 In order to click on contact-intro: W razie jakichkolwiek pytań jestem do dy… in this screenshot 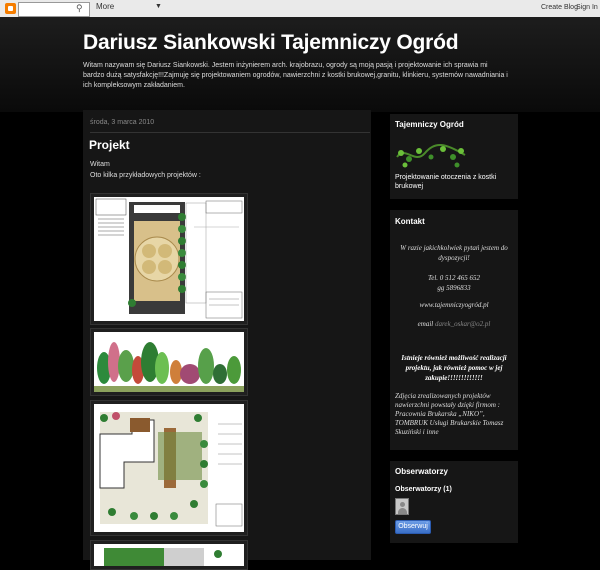, I will do `click(454, 253)`.